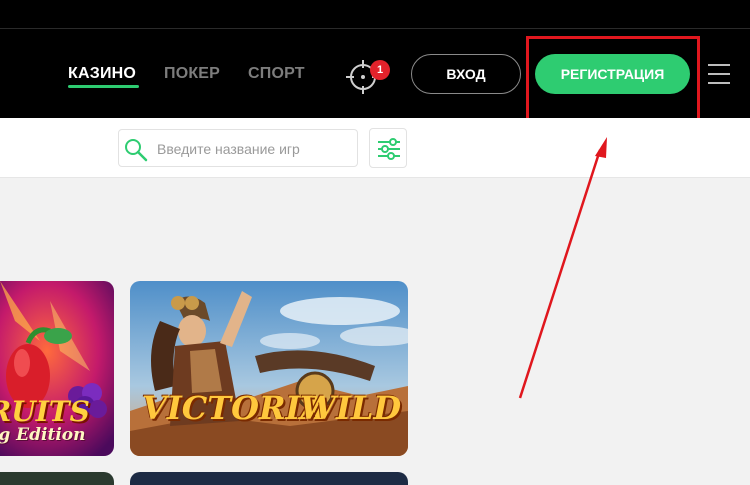 The image size is (750, 485). Describe the element at coordinates (255, 149) in the screenshot. I see `search-input` at that location.